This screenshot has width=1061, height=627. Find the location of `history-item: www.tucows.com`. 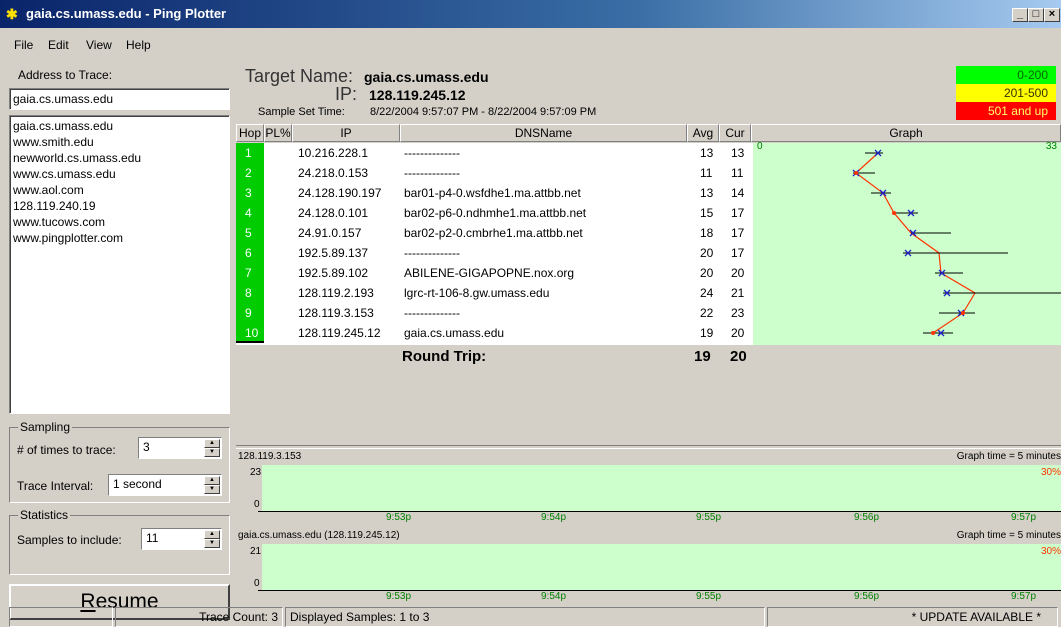

history-item: www.tucows.com is located at coordinates (119, 222).